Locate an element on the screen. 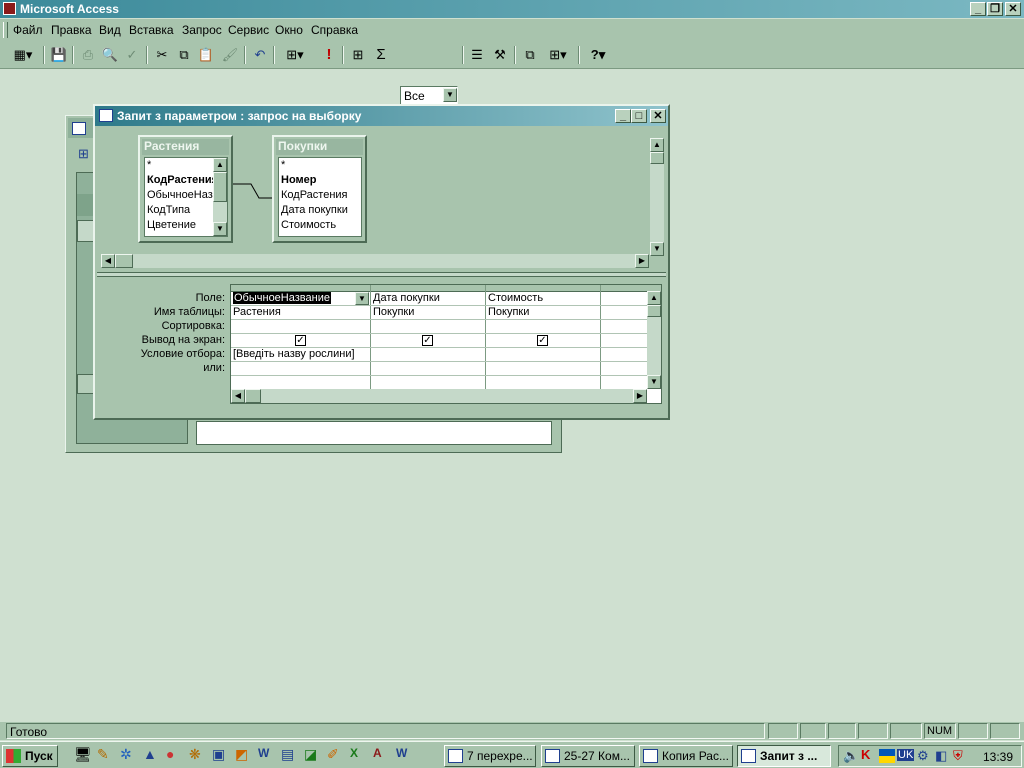 The width and height of the screenshot is (1024, 768). scroll-left-icon: ◀ is located at coordinates (238, 396).